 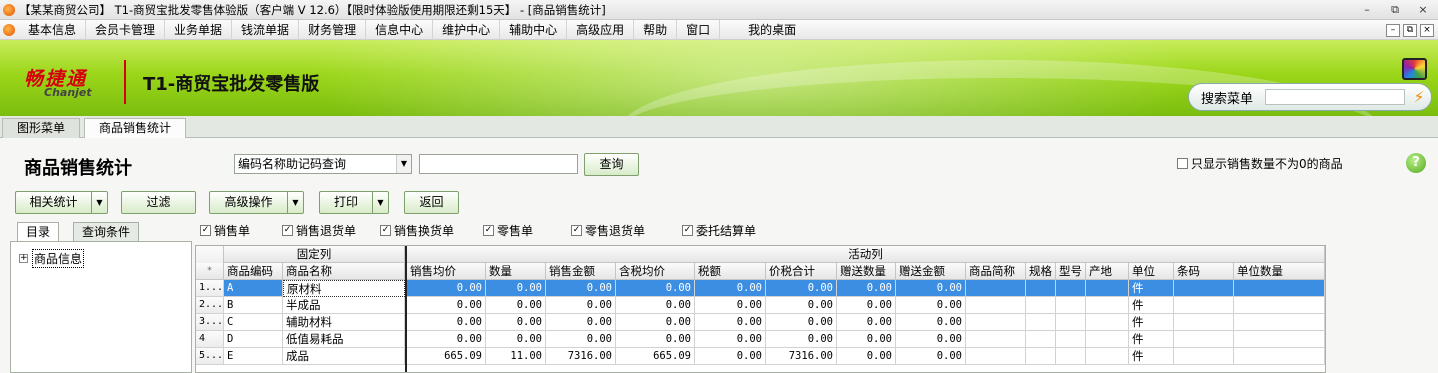 What do you see at coordinates (1395, 9) in the screenshot?
I see `restore-button: ⧉` at bounding box center [1395, 9].